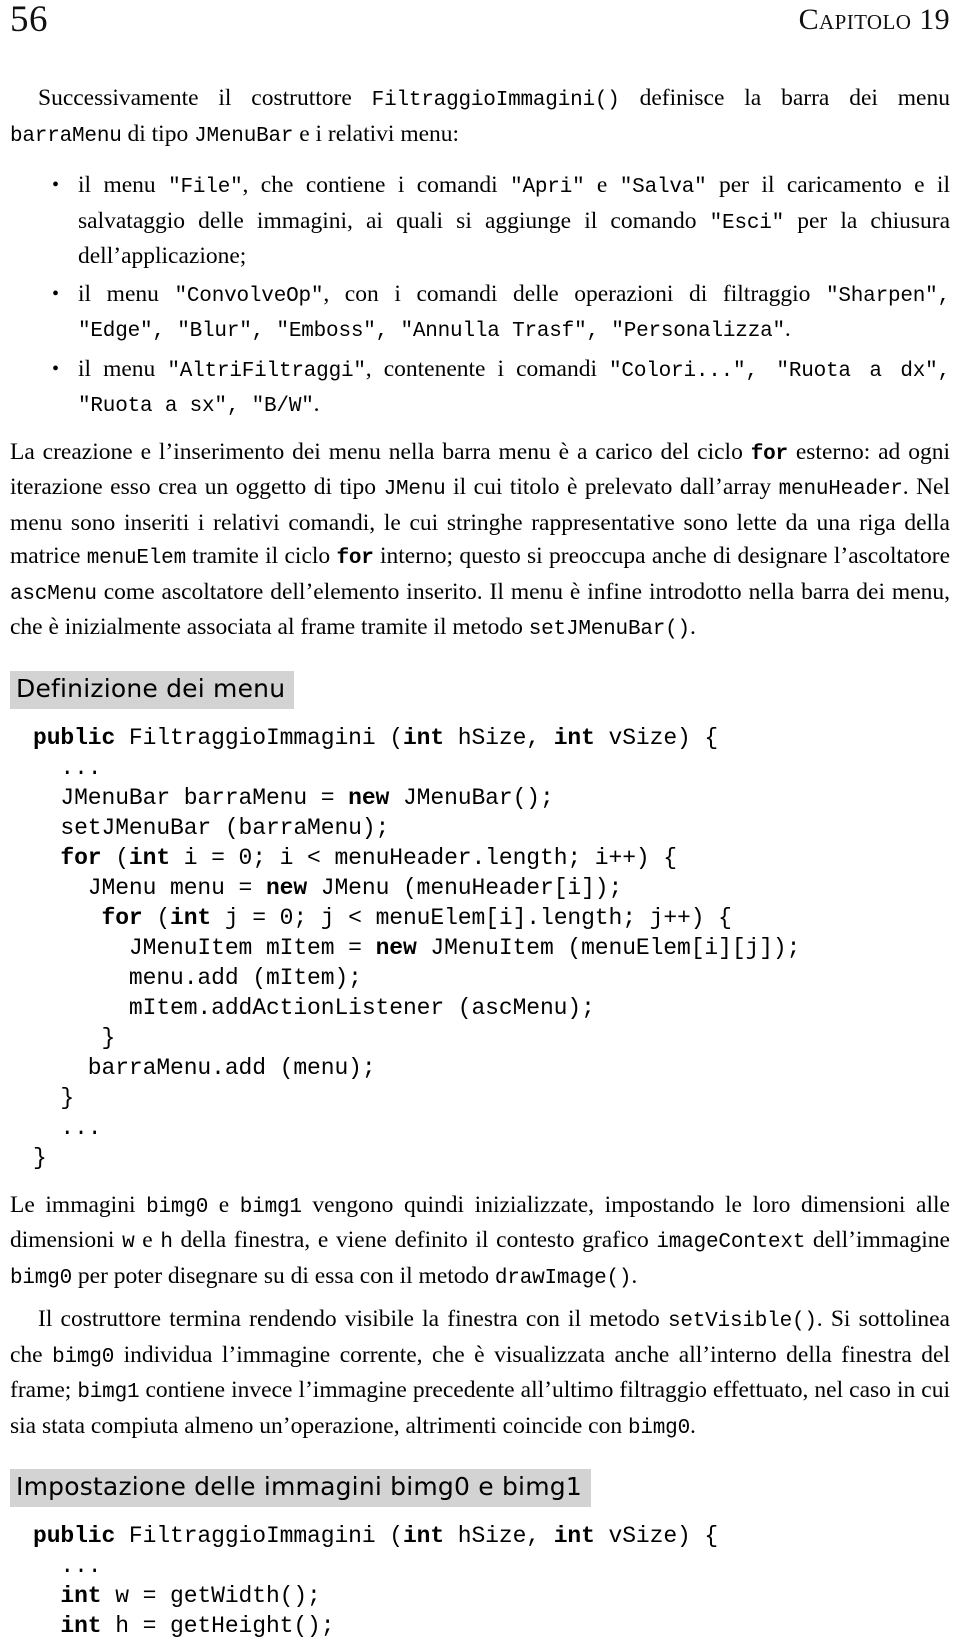  I want to click on forpar-p8: ., so click(692, 627).